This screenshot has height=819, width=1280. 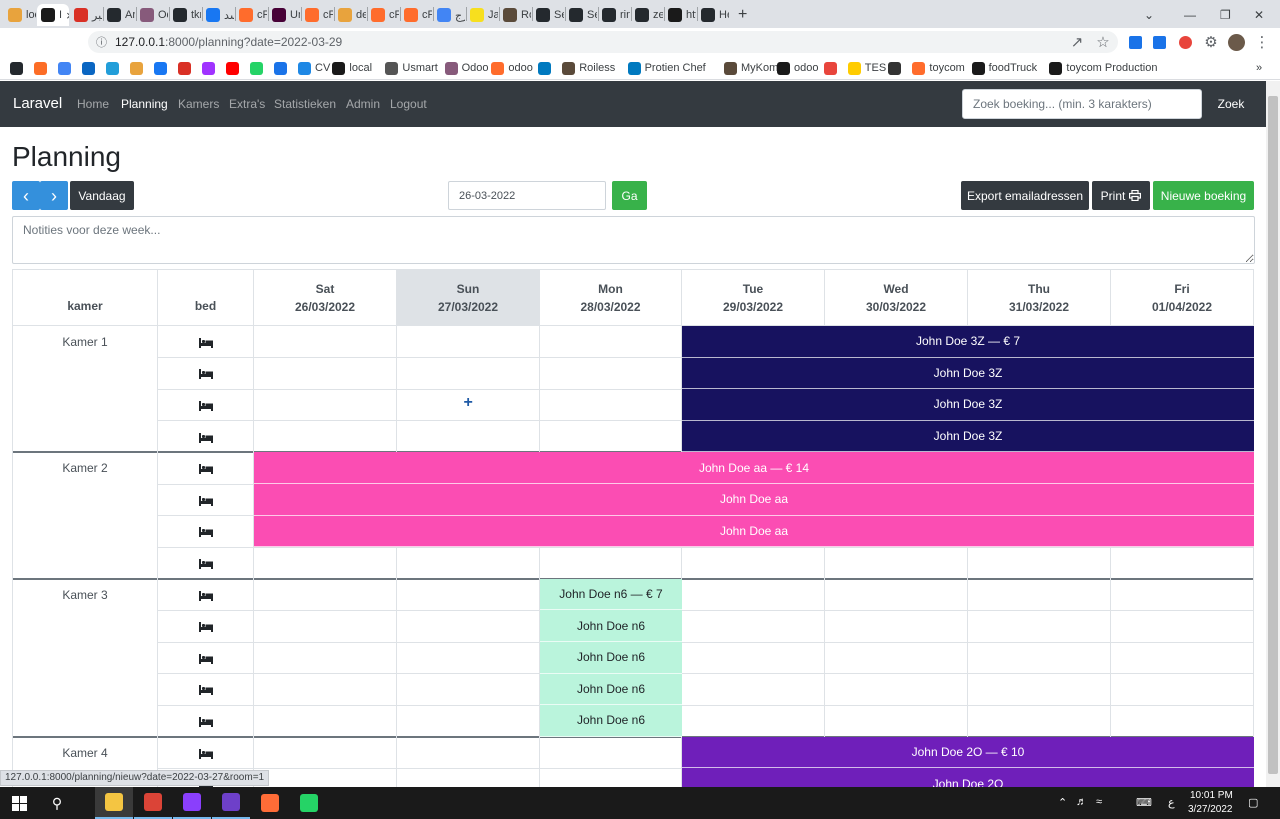 What do you see at coordinates (527, 195) in the screenshot?
I see `date-input` at bounding box center [527, 195].